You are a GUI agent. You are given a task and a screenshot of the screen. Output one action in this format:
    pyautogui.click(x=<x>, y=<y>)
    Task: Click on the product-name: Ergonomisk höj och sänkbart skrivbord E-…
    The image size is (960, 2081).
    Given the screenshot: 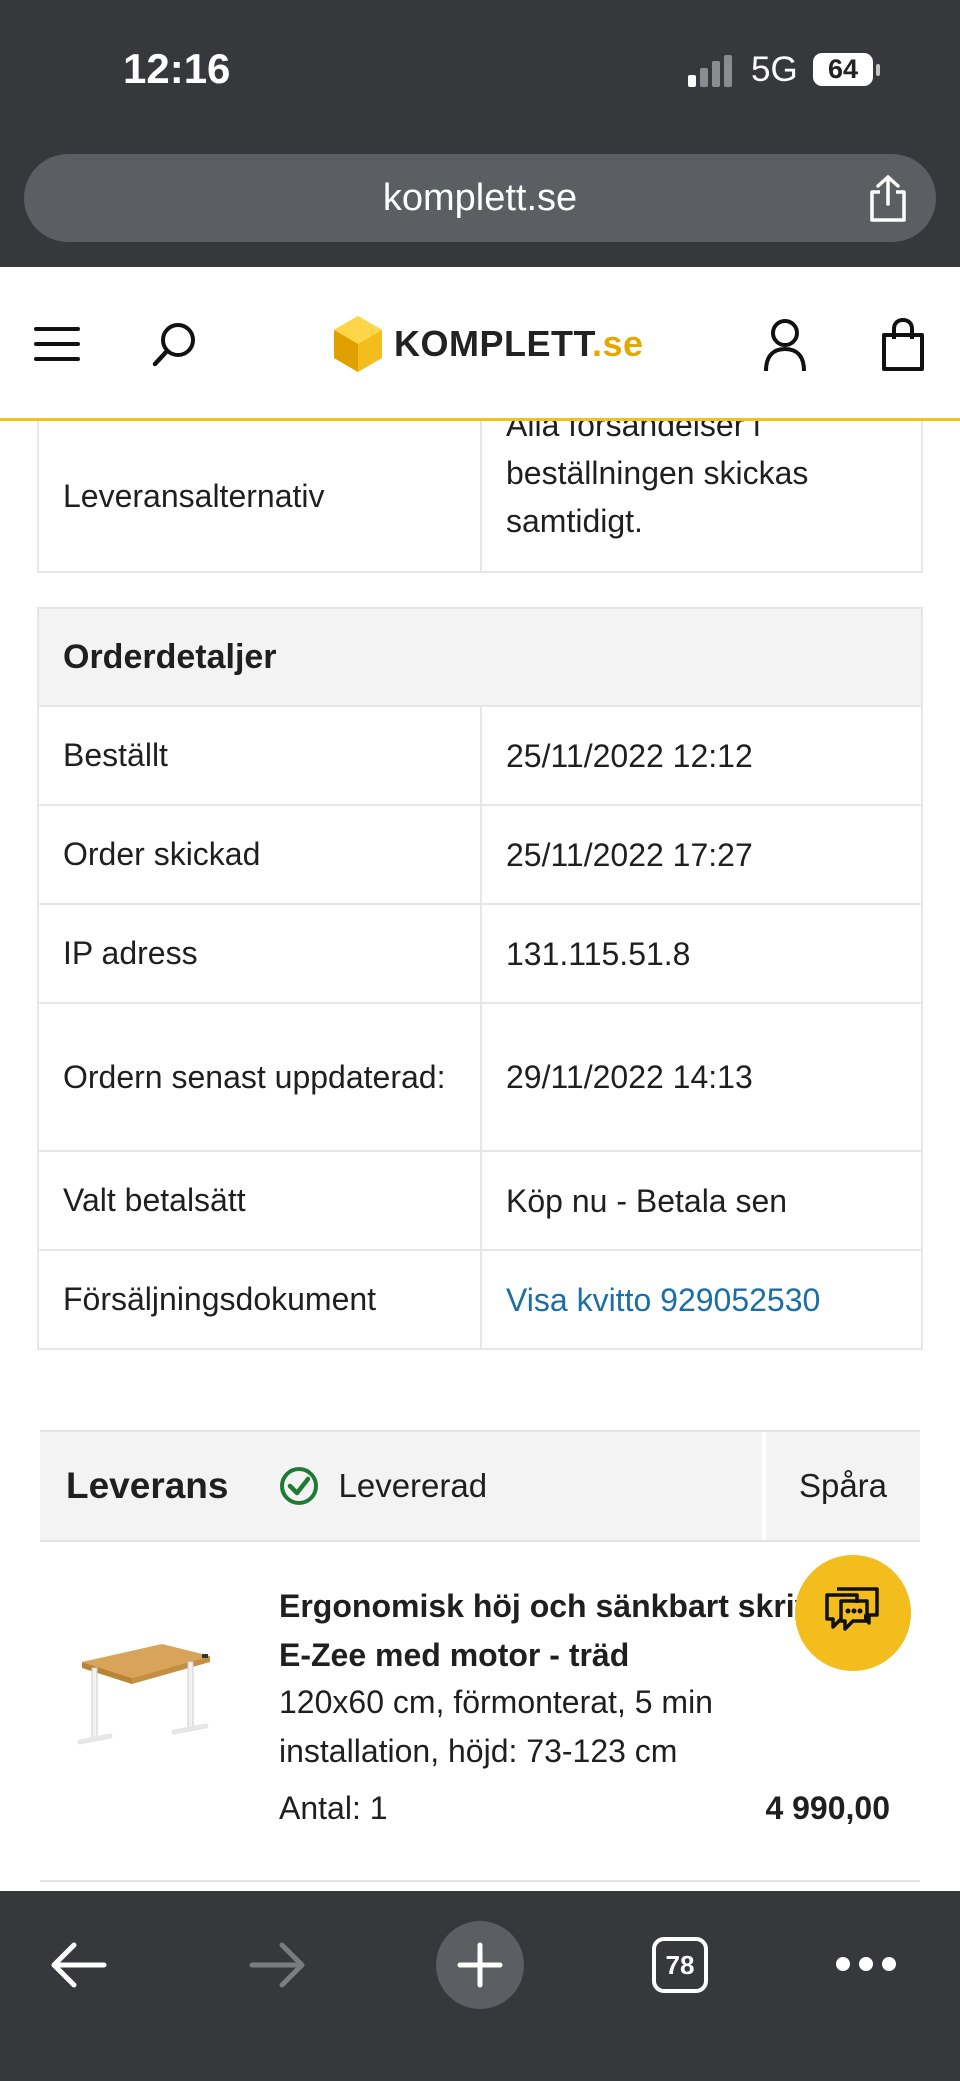 What is the action you would take?
    pyautogui.click(x=579, y=1631)
    